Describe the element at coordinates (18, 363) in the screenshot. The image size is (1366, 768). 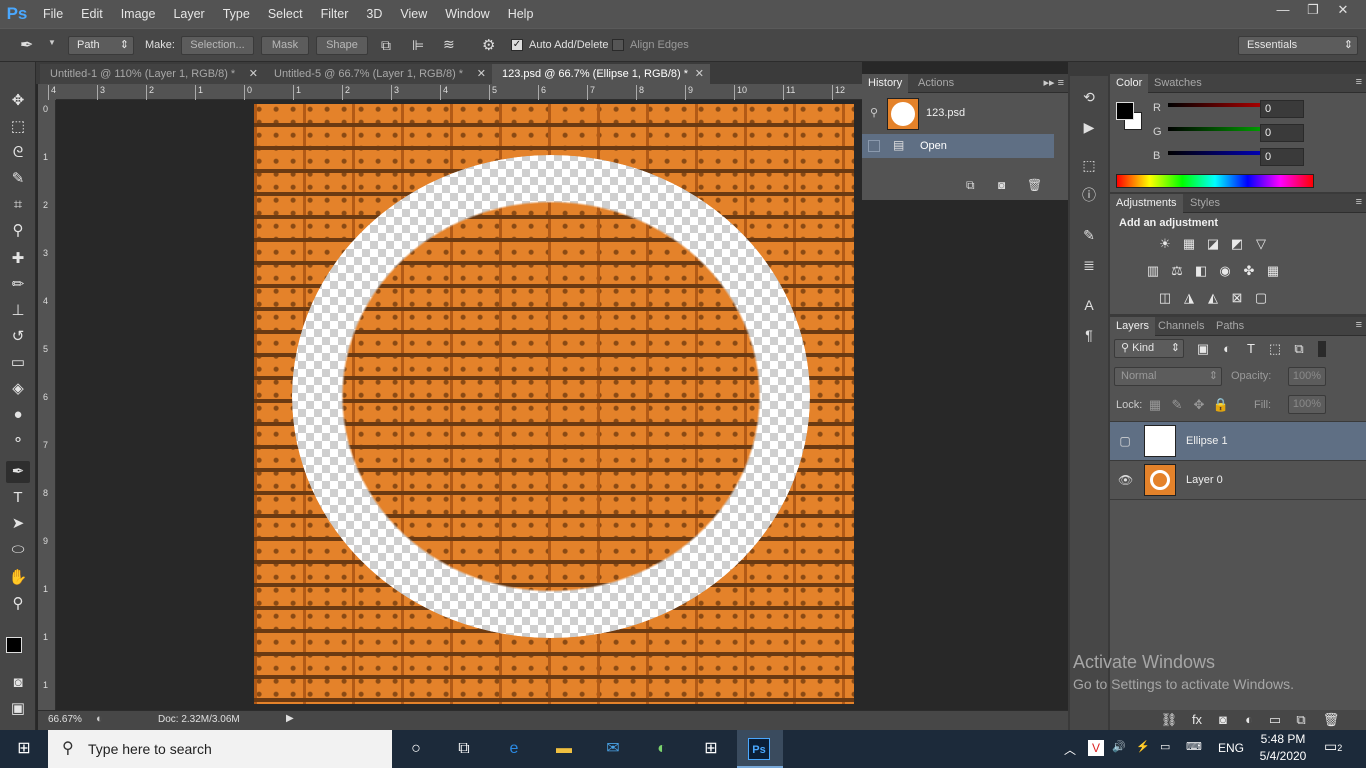
I see `eraser-tool-icon: ▭` at that location.